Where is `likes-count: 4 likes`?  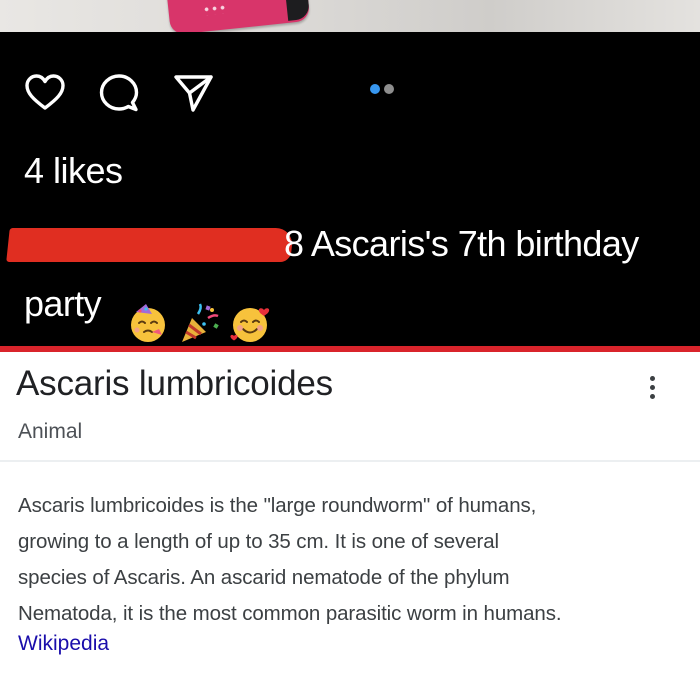 likes-count: 4 likes is located at coordinates (73, 171).